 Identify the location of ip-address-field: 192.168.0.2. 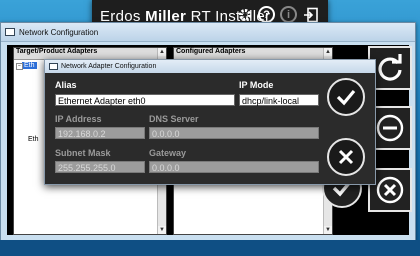
(100, 133).